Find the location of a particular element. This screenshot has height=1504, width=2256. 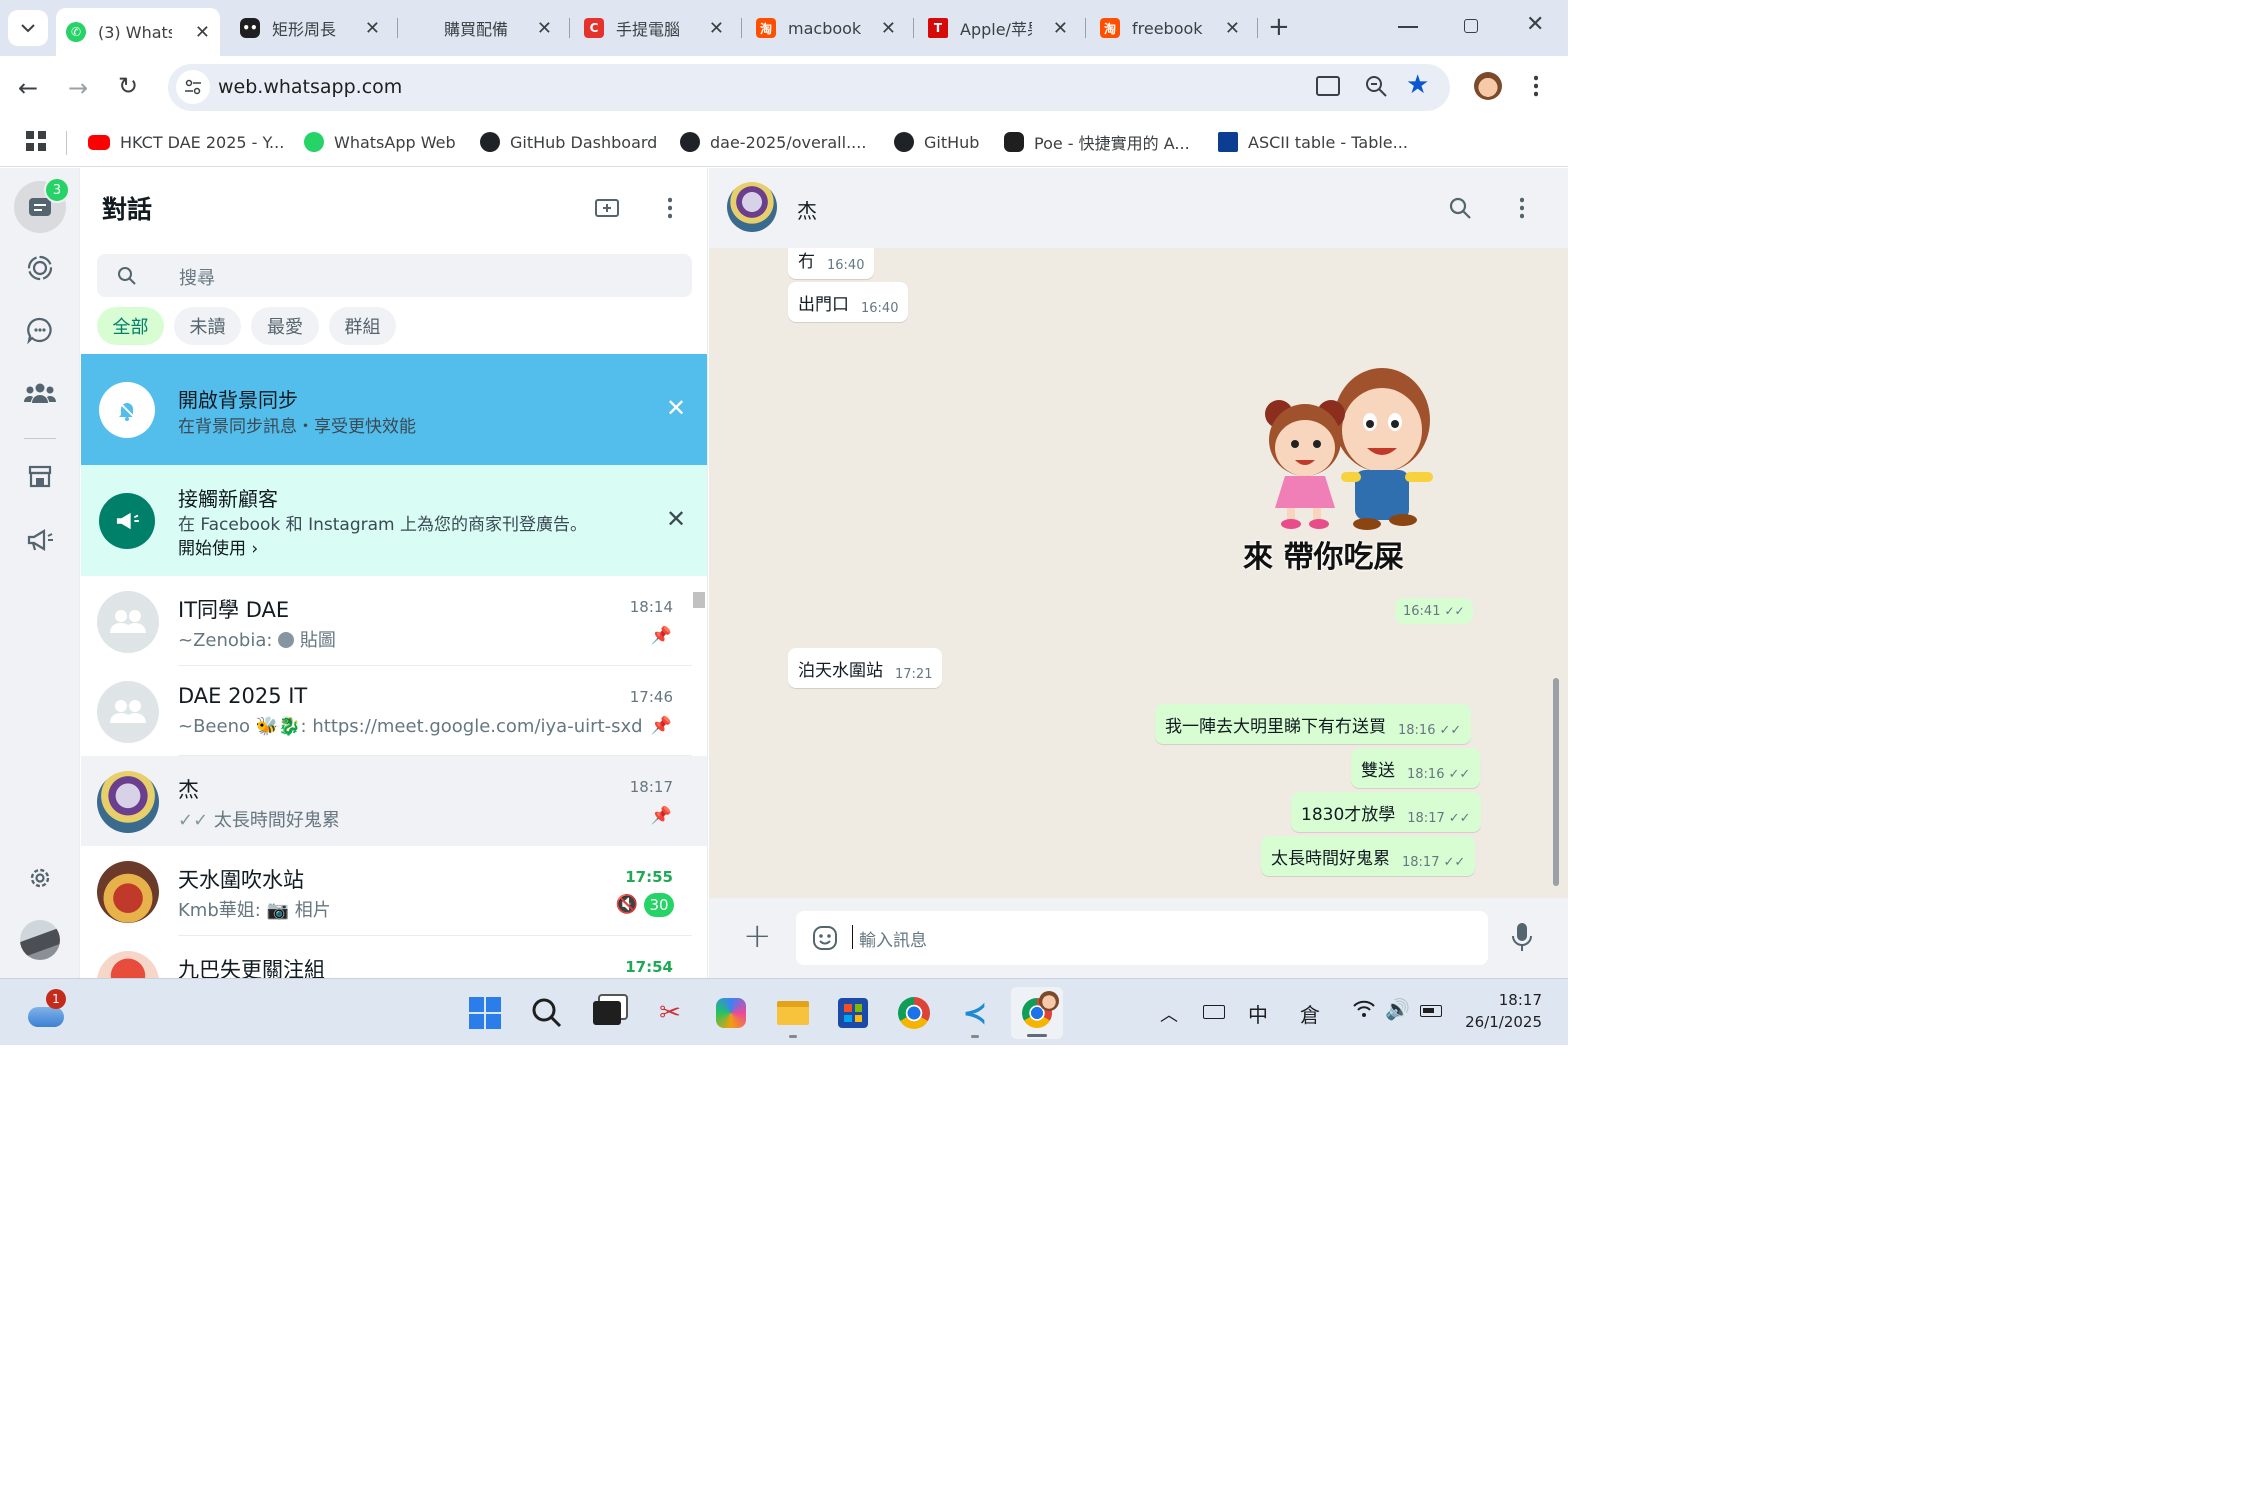

close-window-button: ✕ is located at coordinates (1535, 24).